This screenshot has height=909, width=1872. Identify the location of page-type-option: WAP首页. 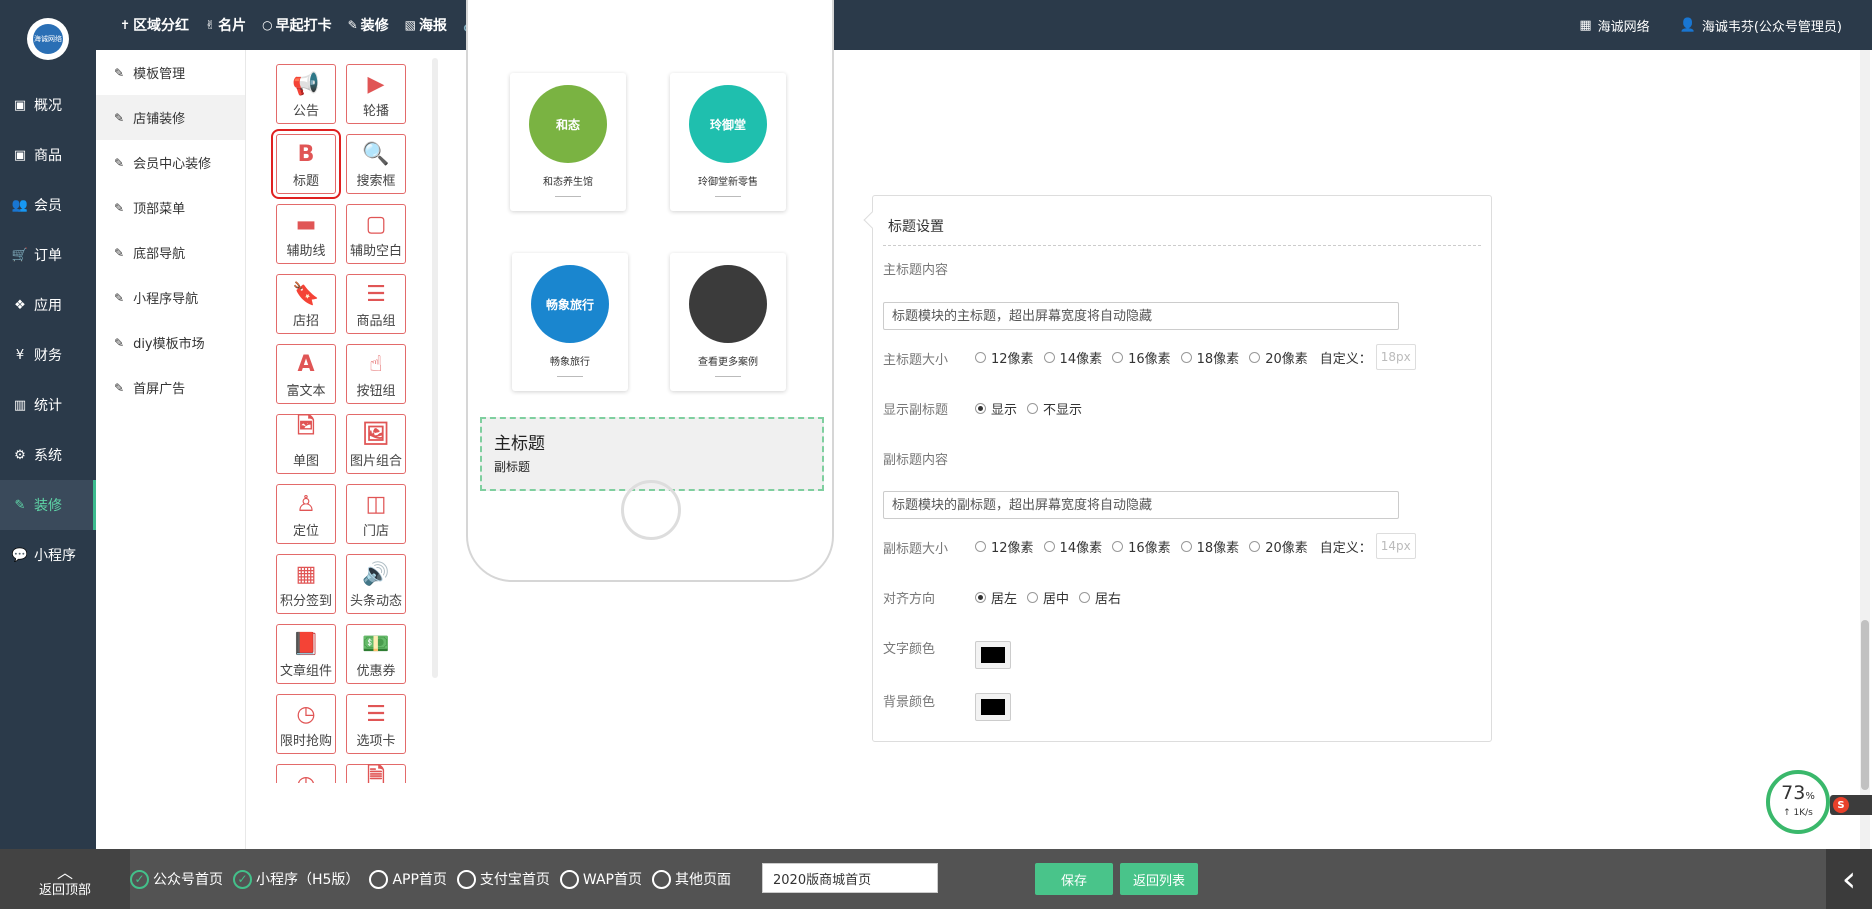
(600, 879).